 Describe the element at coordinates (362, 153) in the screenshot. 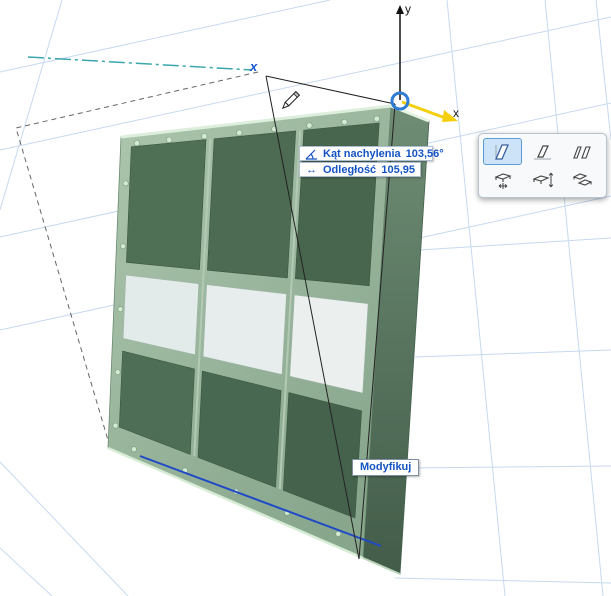

I see `tracker-angle-label: Kąt nachylenia` at that location.